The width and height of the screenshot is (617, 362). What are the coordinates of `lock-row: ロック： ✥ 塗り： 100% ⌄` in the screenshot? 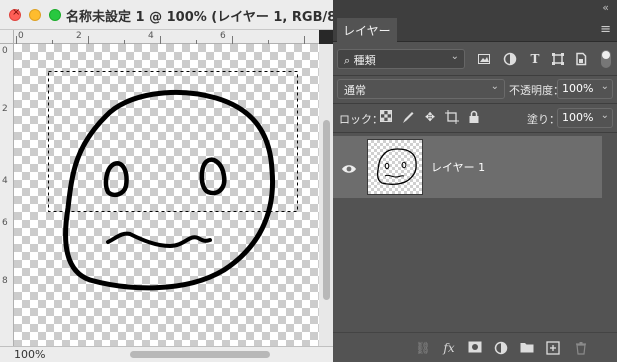 It's located at (475, 118).